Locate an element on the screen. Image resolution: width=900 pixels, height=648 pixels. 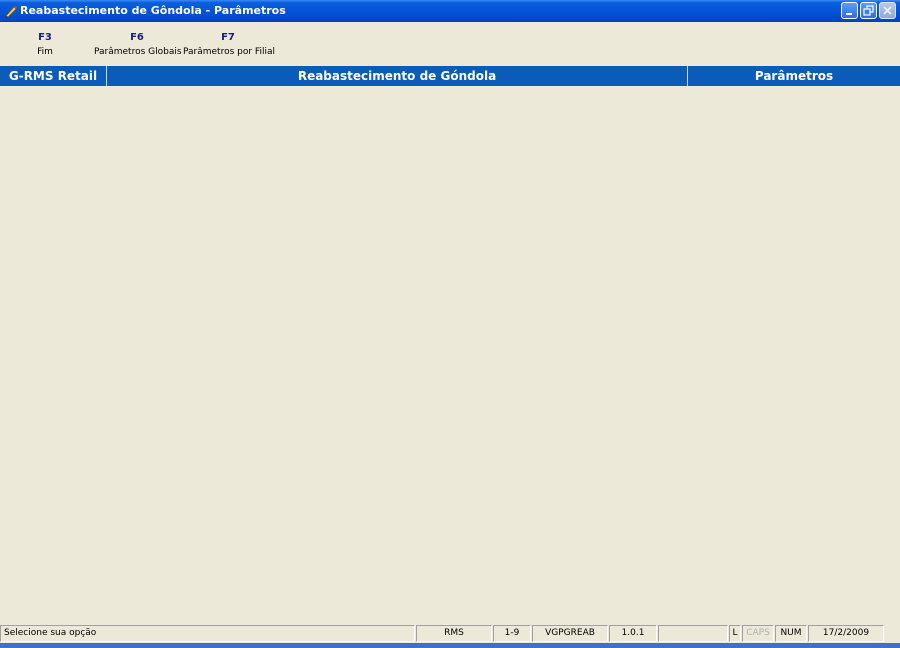
fkey-label: F6 is located at coordinates (137, 37).